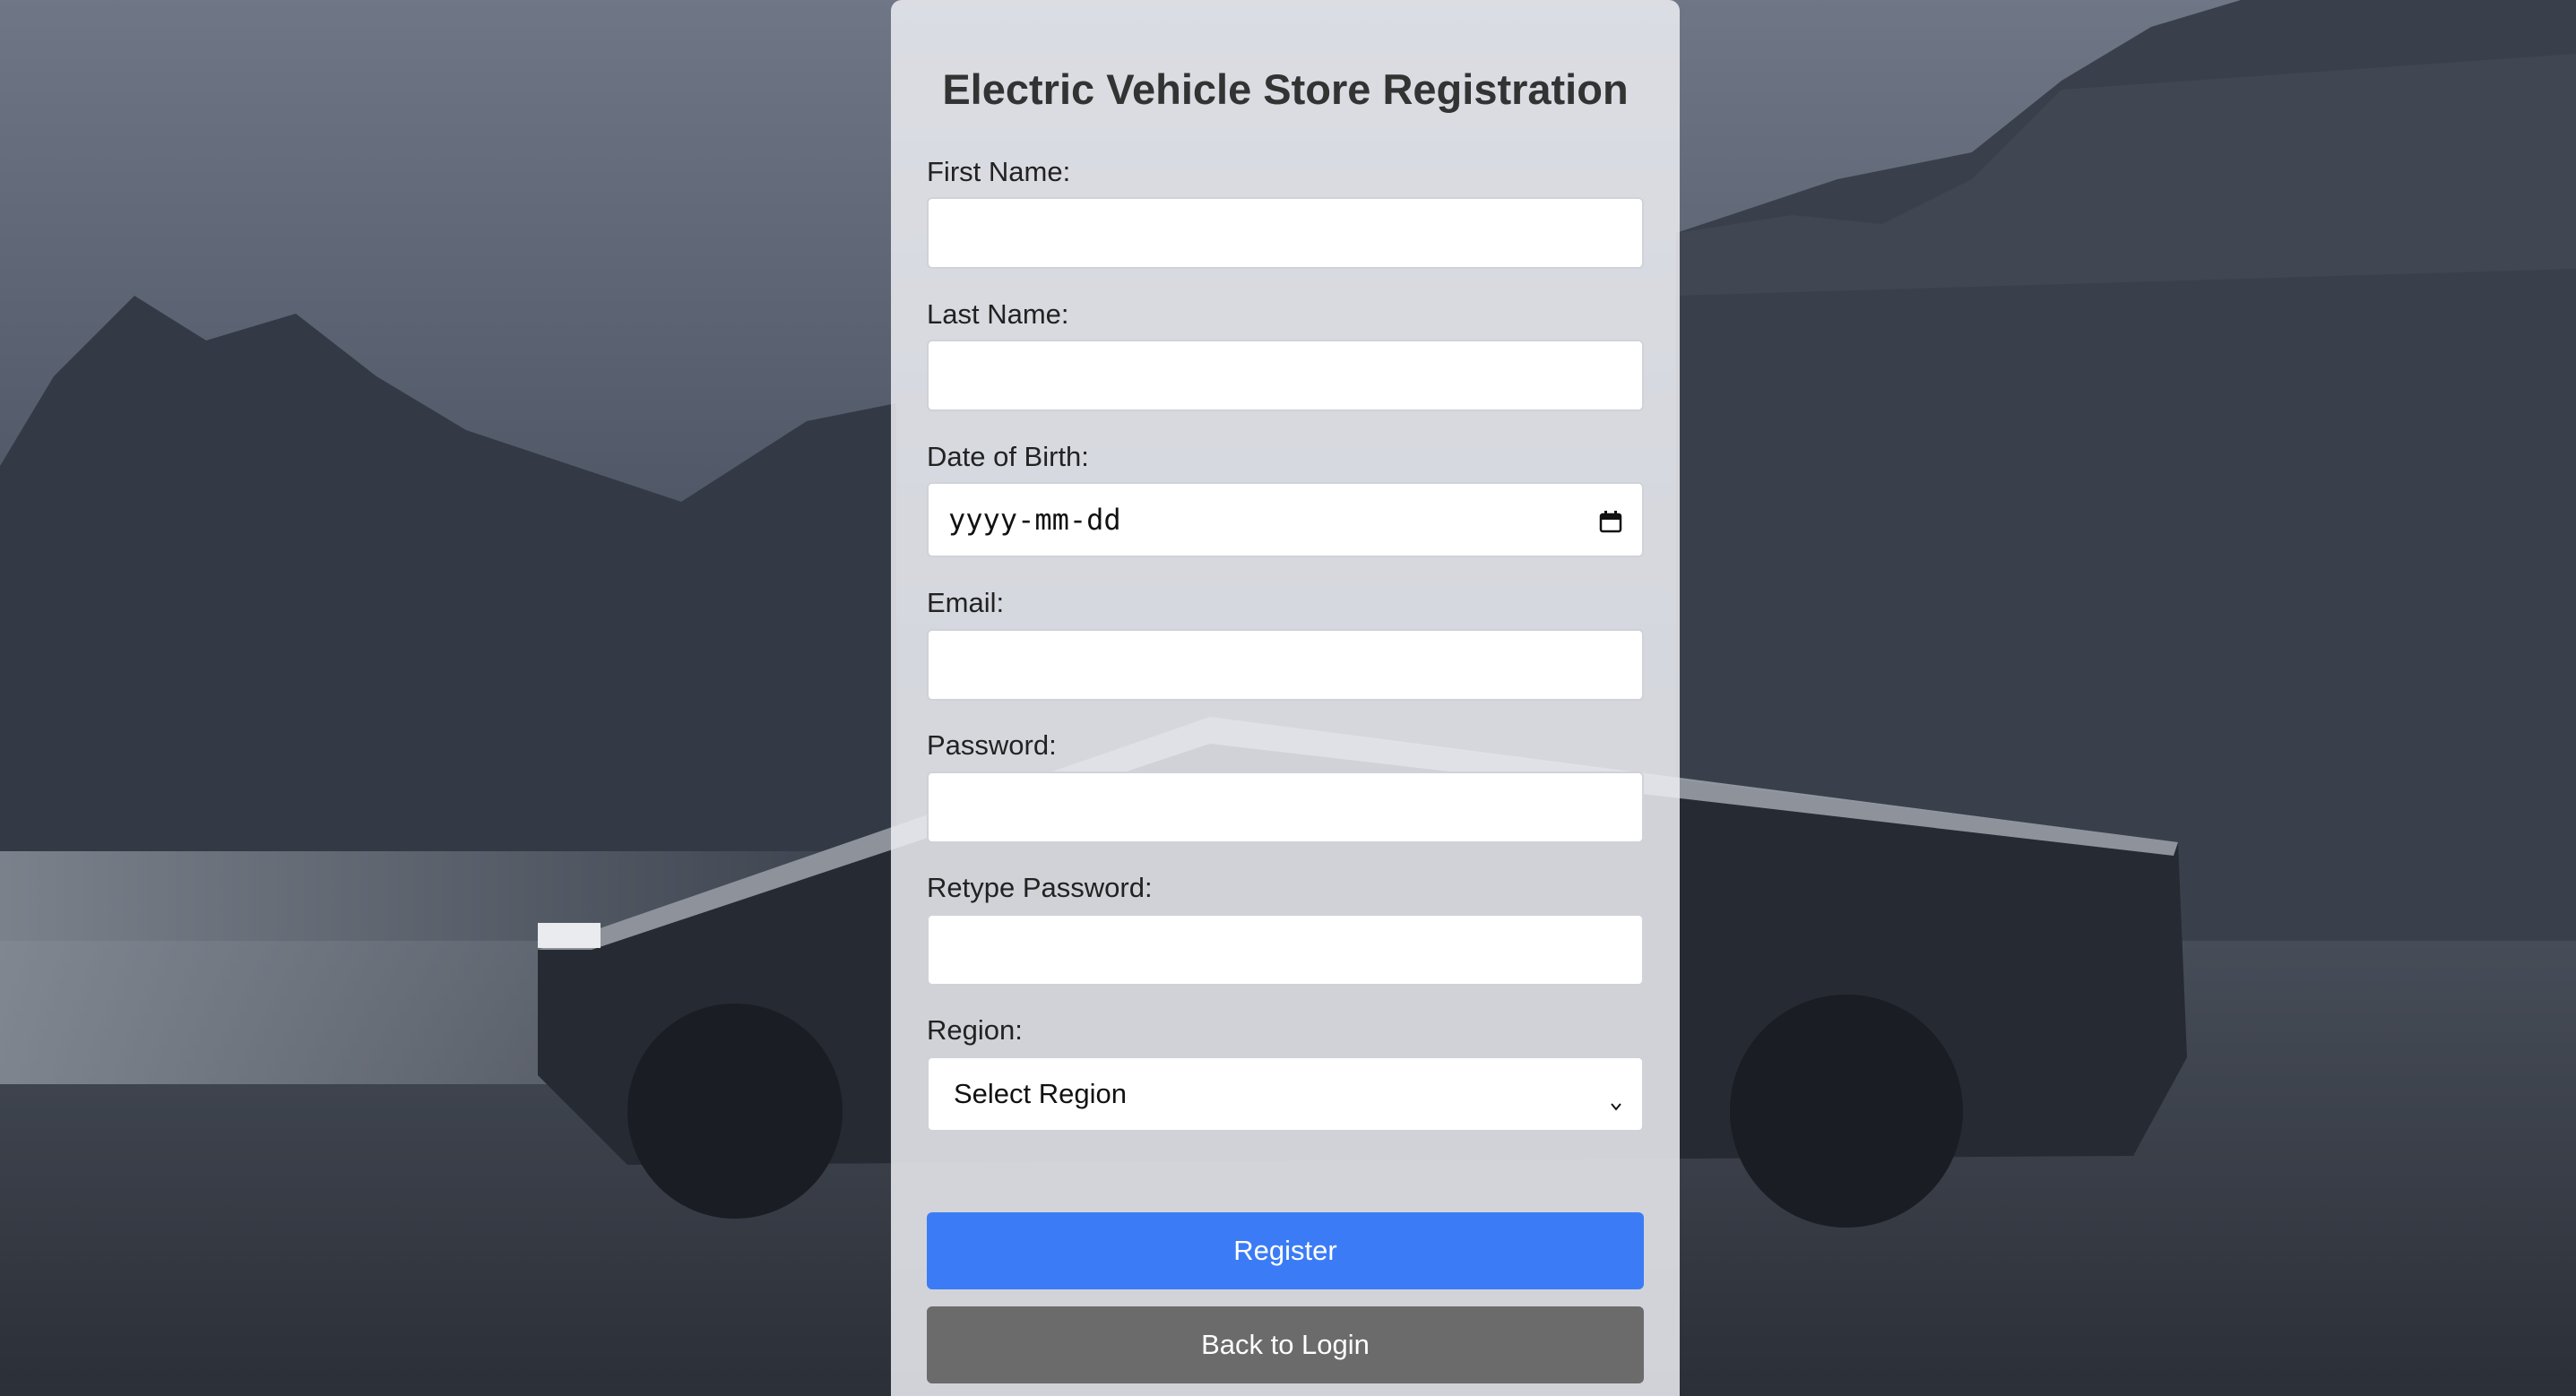 Image resolution: width=2576 pixels, height=1396 pixels. I want to click on retype-password-field, so click(1285, 950).